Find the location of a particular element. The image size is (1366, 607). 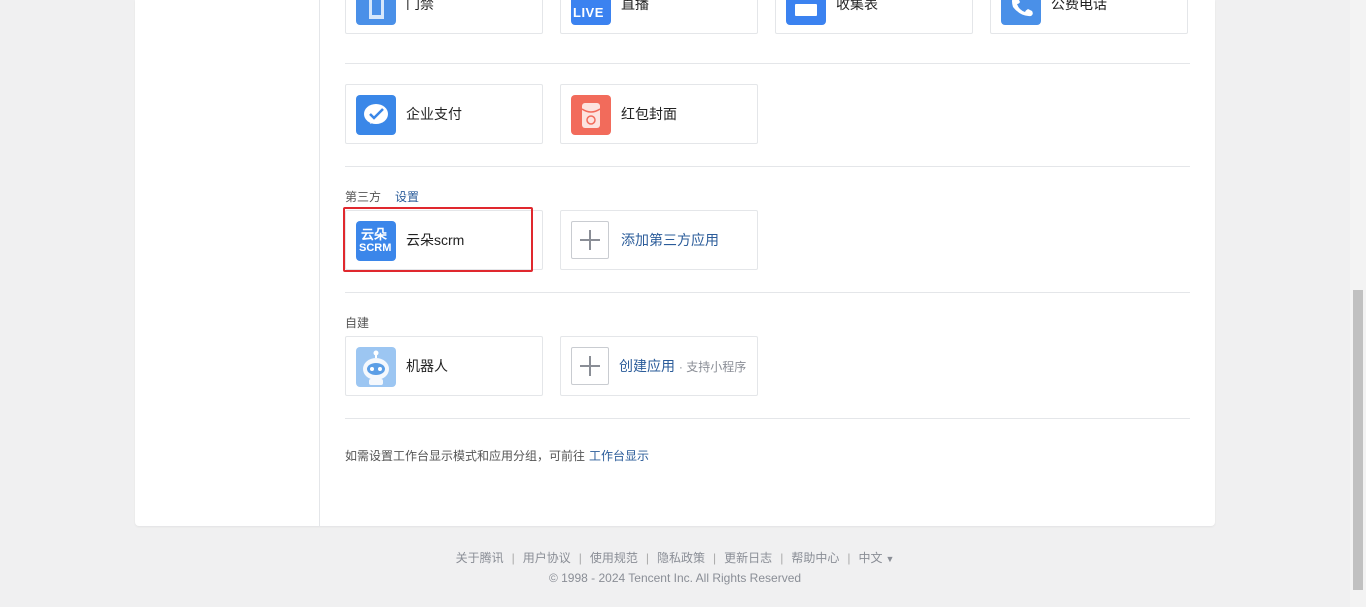

create-app-button: 创建应用 · 支持小程序 is located at coordinates (659, 366).